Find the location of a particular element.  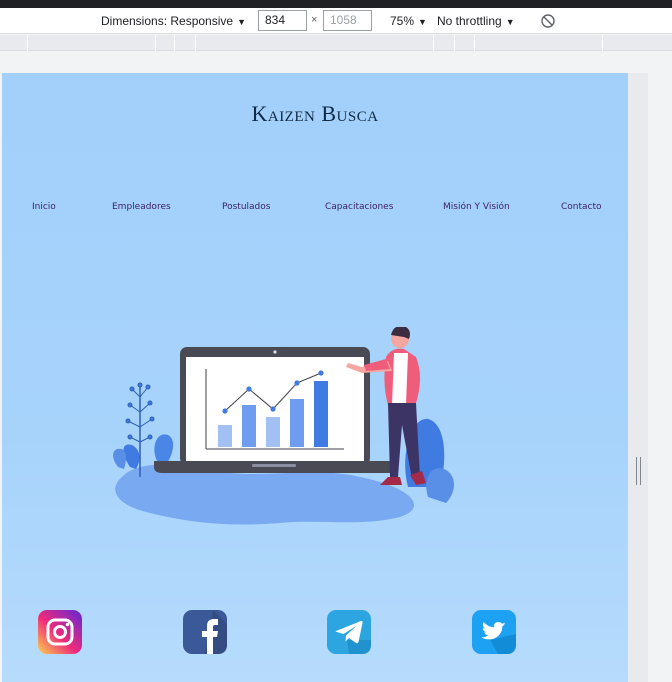

site-title: Kaizen Busca is located at coordinates (315, 113).